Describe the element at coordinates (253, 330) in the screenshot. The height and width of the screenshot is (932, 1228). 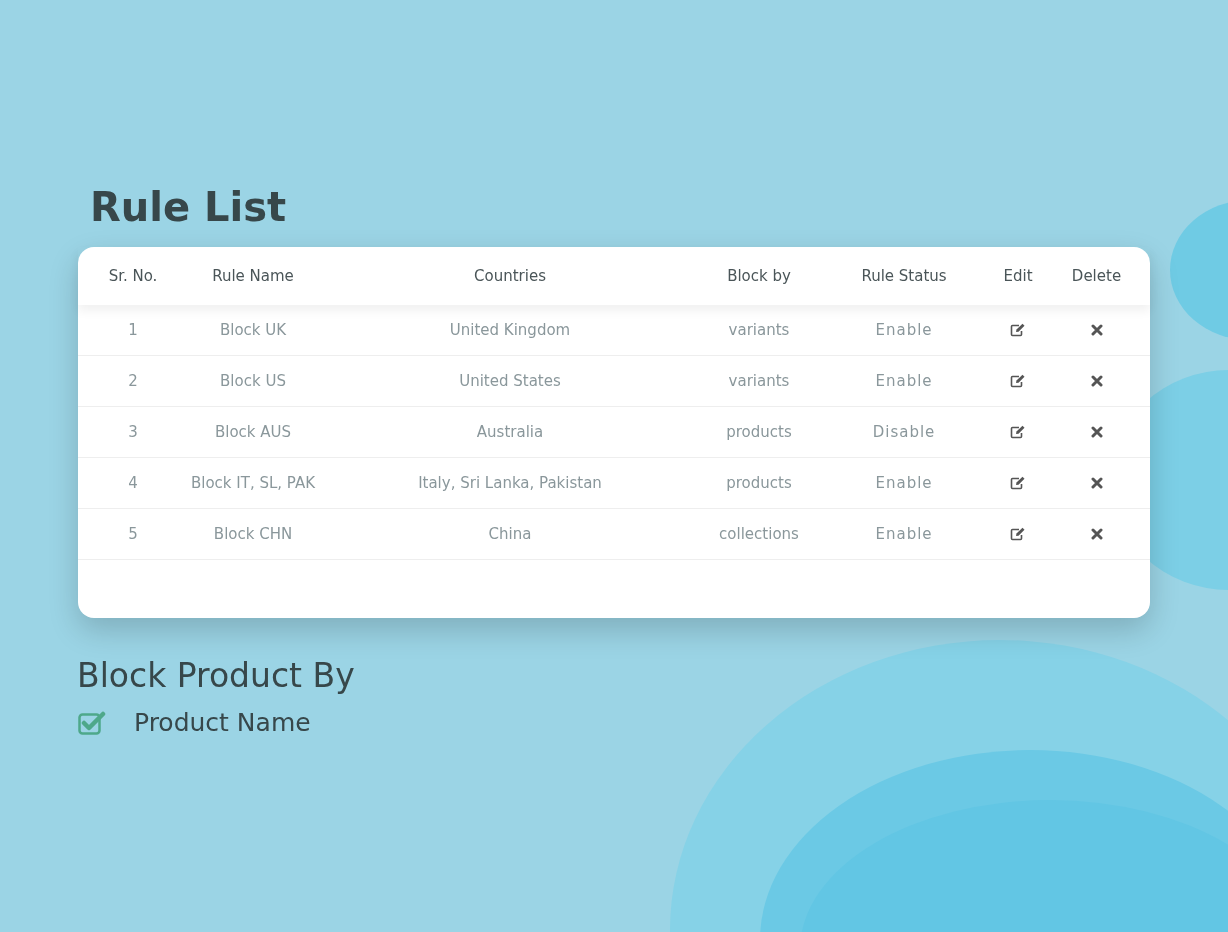
I see `table-cell: Block UK` at that location.